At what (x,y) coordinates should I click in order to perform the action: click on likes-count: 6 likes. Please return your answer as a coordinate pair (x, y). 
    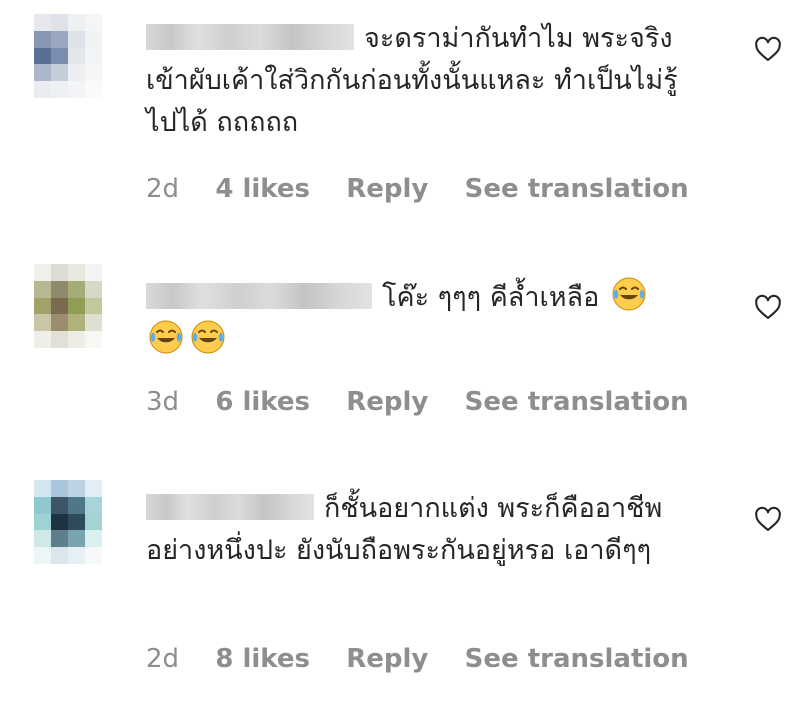
    Looking at the image, I should click on (262, 402).